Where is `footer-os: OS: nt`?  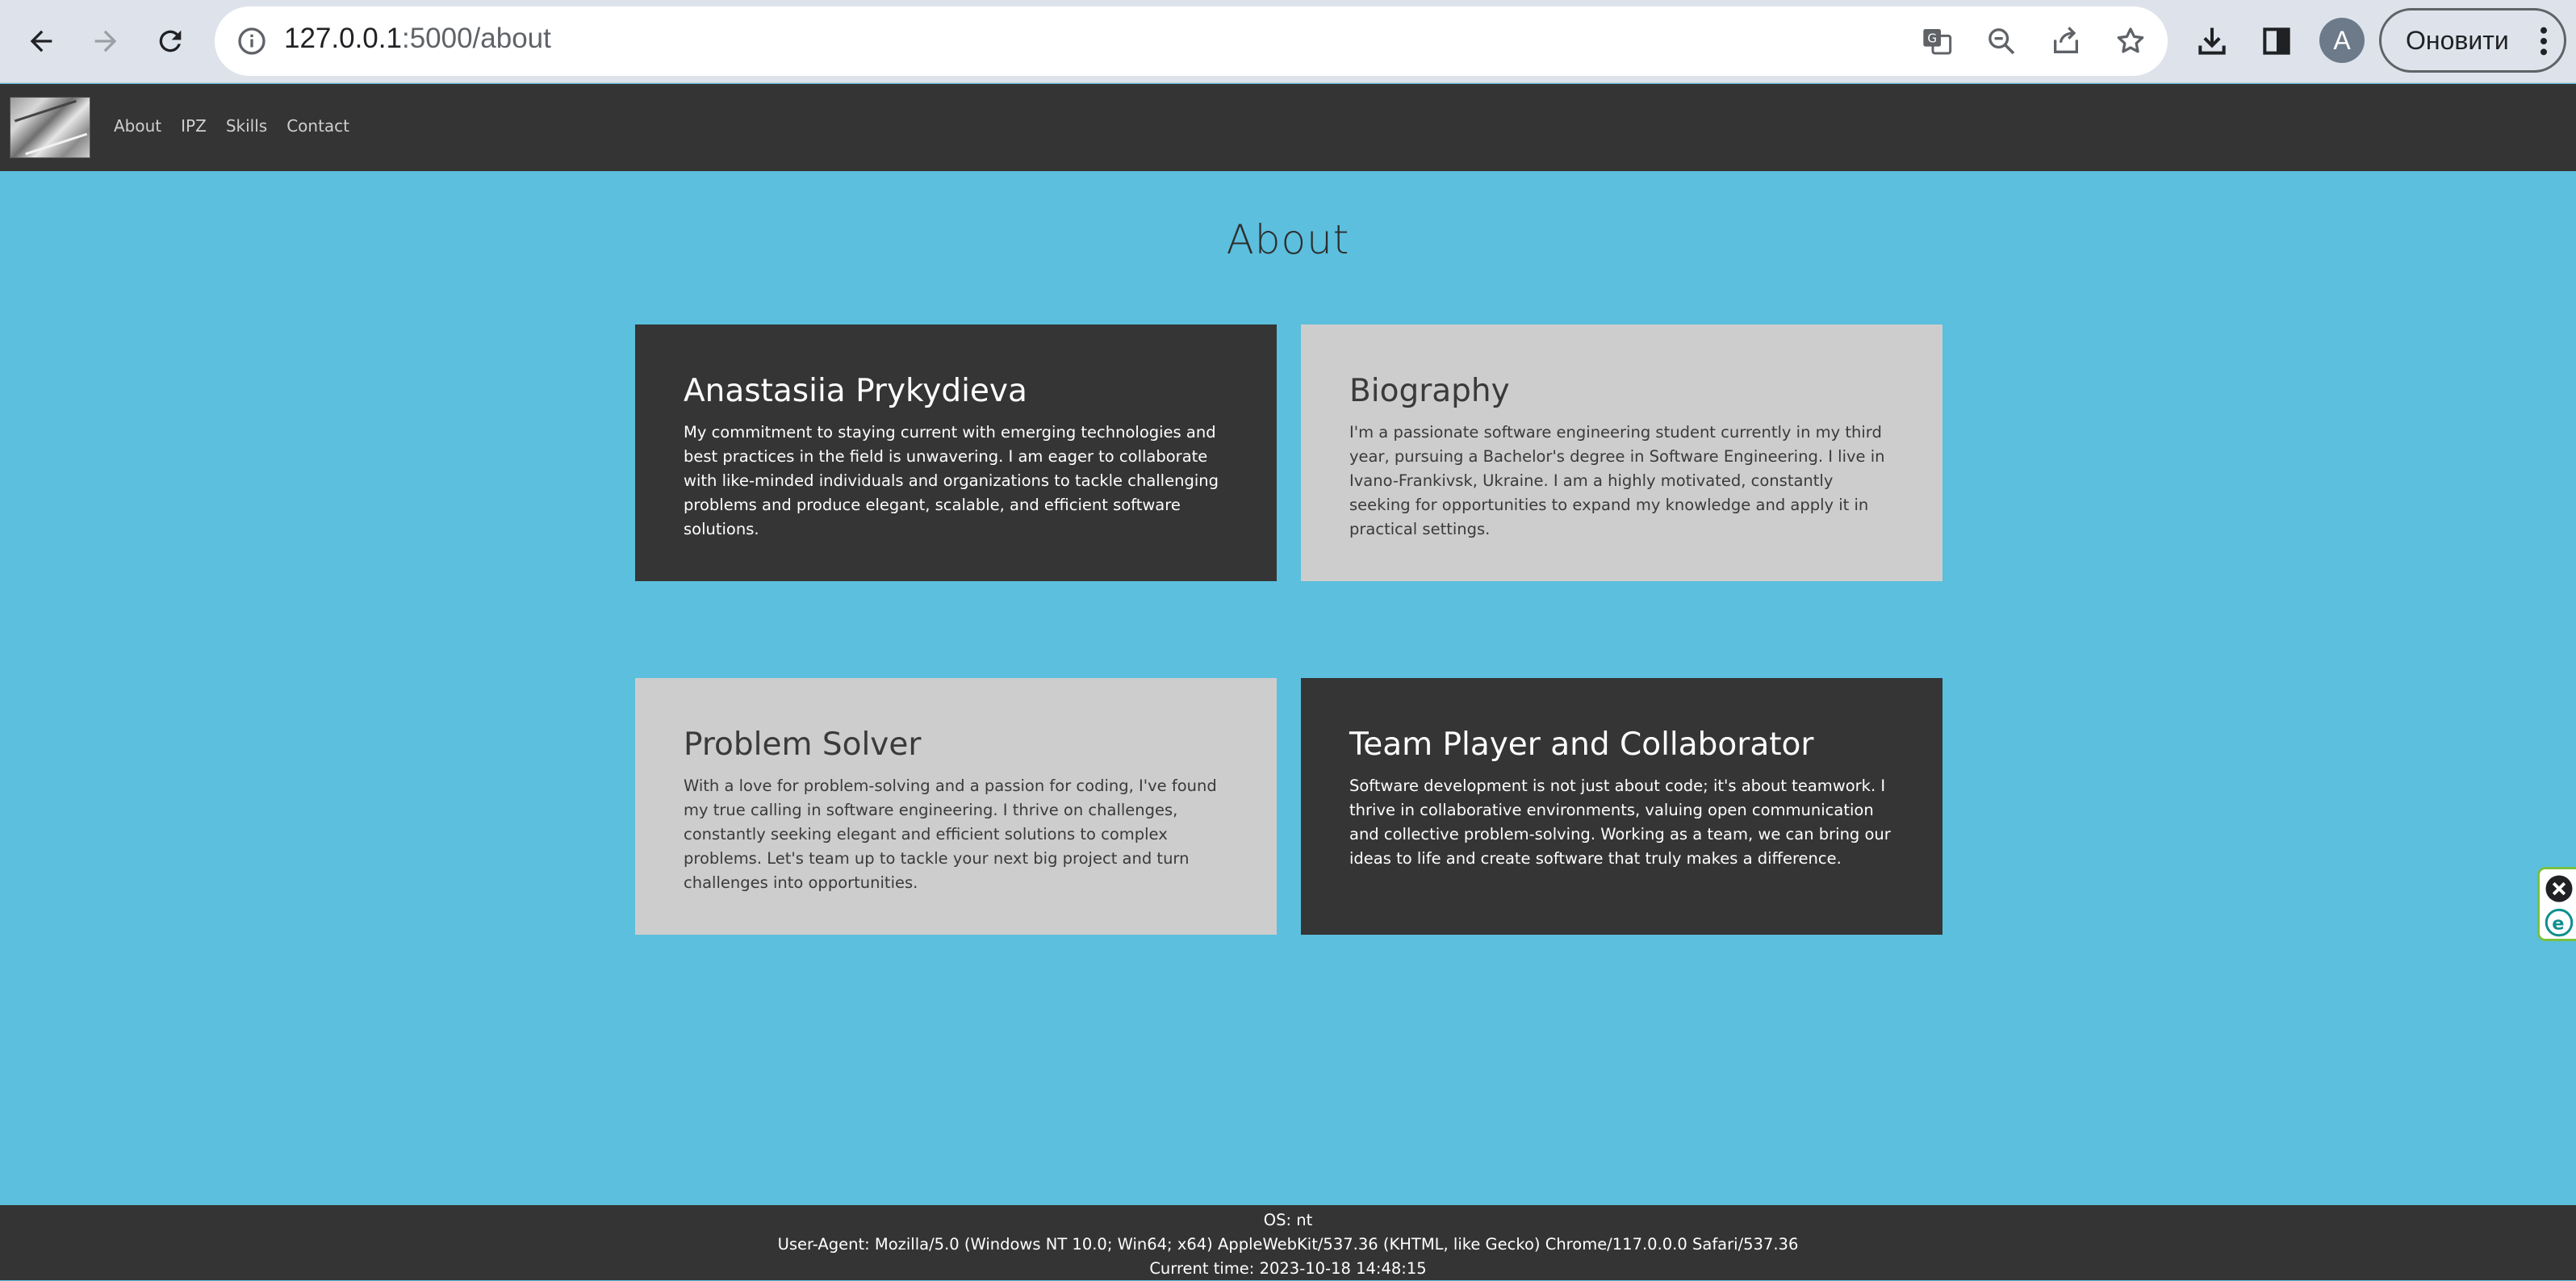 footer-os: OS: nt is located at coordinates (1288, 1220).